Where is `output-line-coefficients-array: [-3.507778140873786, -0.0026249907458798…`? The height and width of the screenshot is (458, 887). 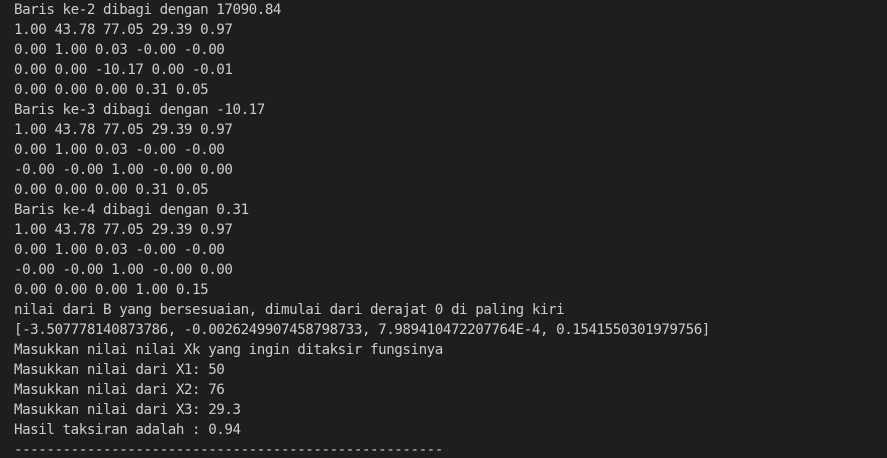
output-line-coefficients-array: [-3.507778140873786, -0.0026249907458798… is located at coordinates (362, 330).